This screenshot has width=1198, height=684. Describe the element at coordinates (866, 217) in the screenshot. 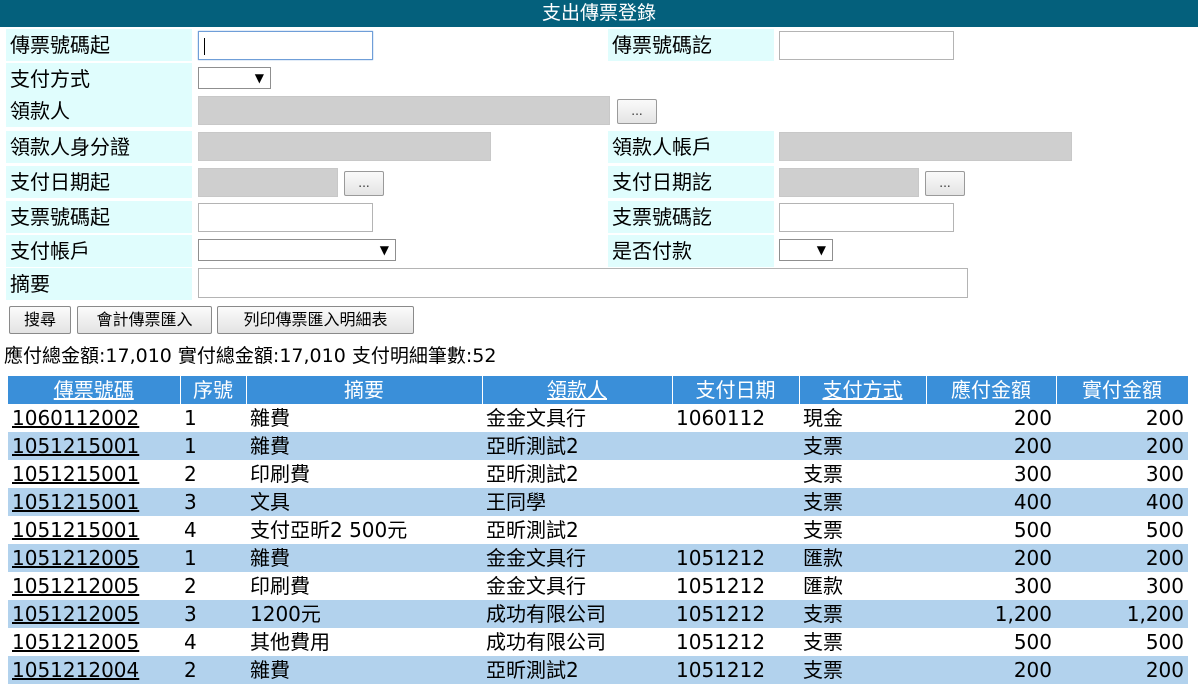

I see `check-no-to-input` at that location.